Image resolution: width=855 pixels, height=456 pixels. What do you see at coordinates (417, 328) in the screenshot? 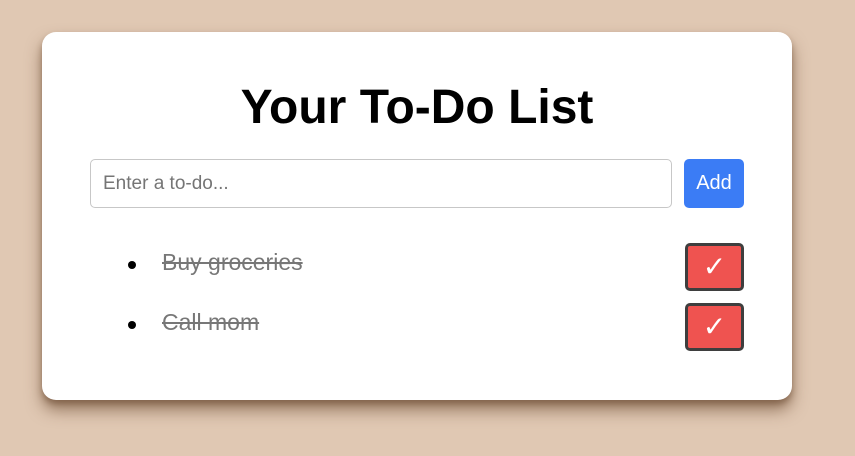
I see `todo-item: Call mom ✓` at bounding box center [417, 328].